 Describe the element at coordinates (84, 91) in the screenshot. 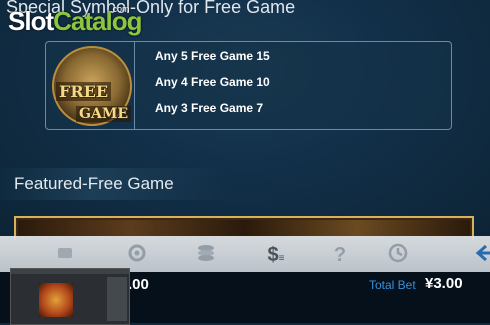

I see `symbol-label-free: FREE` at that location.